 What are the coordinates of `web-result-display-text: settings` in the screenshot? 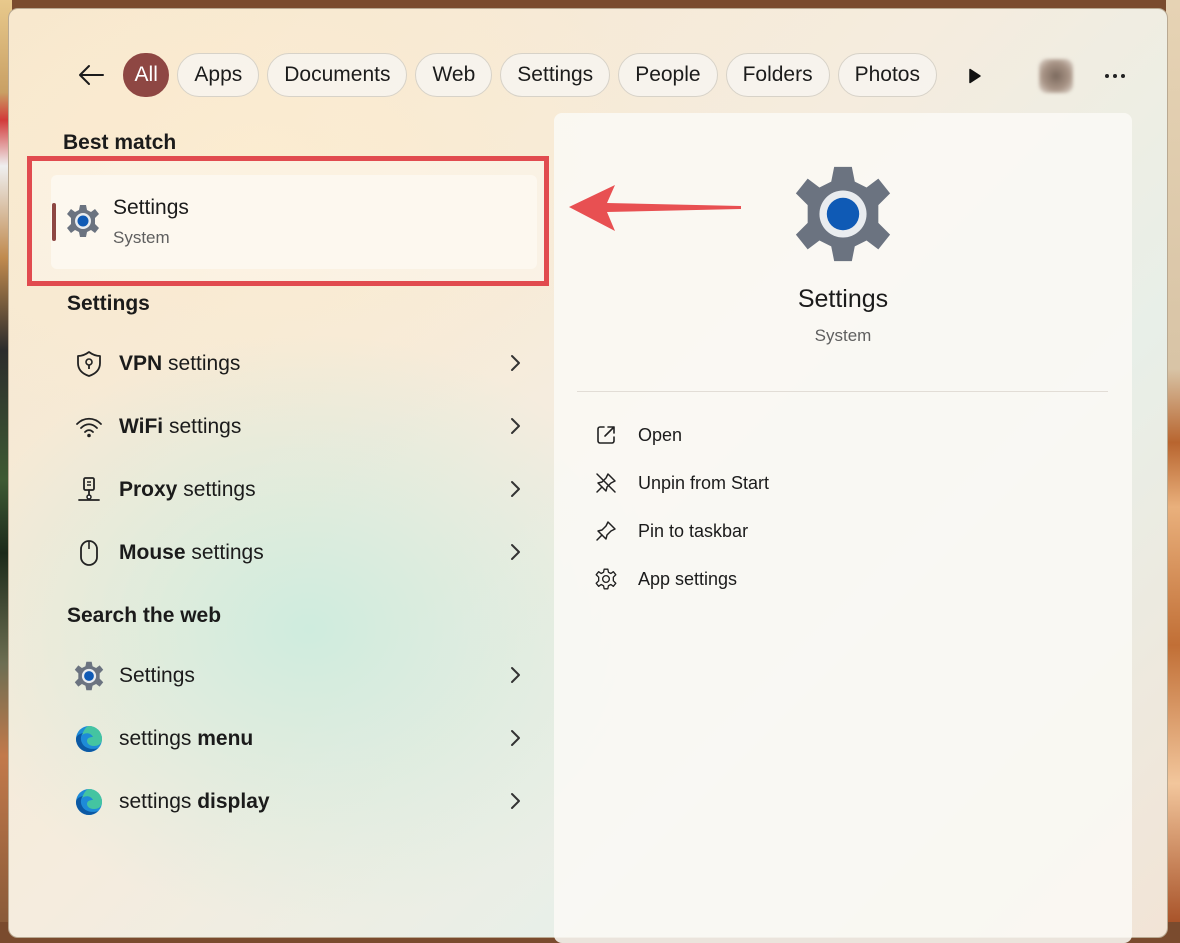 It's located at (158, 801).